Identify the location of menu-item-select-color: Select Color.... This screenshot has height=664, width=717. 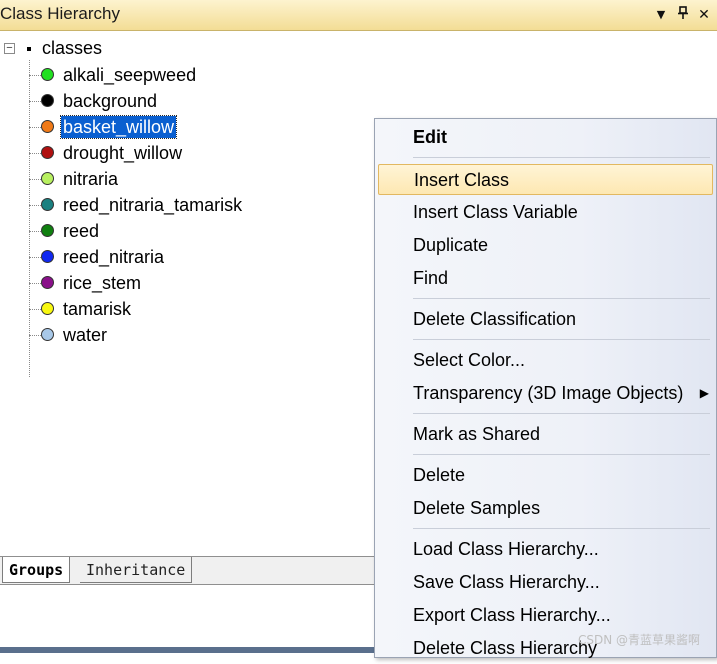
(545, 360).